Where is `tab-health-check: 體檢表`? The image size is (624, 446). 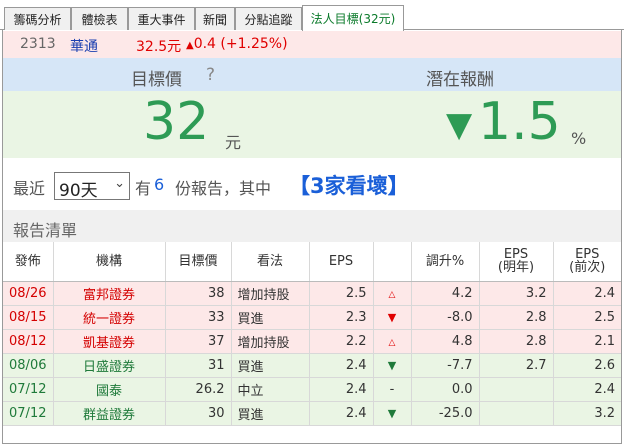 tab-health-check: 體檢表 is located at coordinates (99, 18).